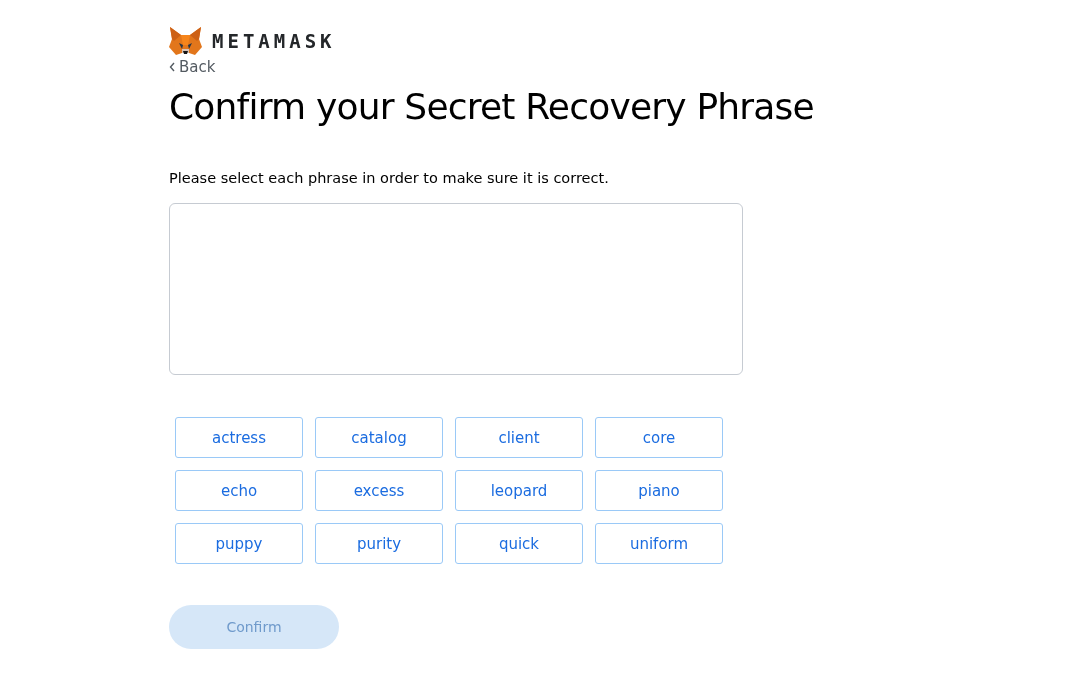  What do you see at coordinates (389, 178) in the screenshot?
I see `instruction-text: Please select each phrase in order to make sure it is correct.` at bounding box center [389, 178].